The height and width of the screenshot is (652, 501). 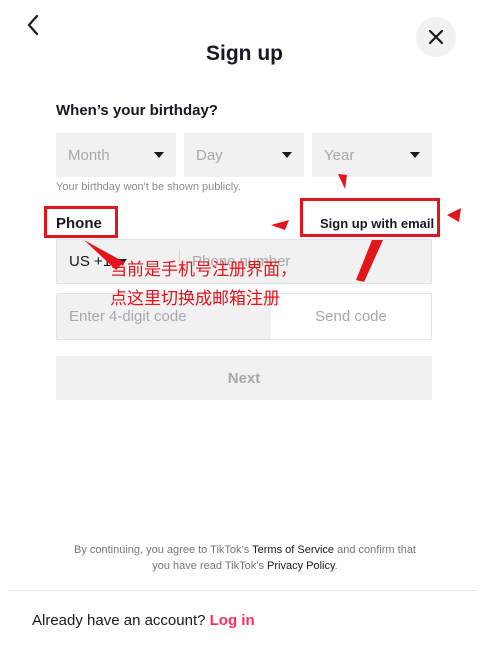 What do you see at coordinates (454, 215) in the screenshot?
I see `arrow-left-icon` at bounding box center [454, 215].